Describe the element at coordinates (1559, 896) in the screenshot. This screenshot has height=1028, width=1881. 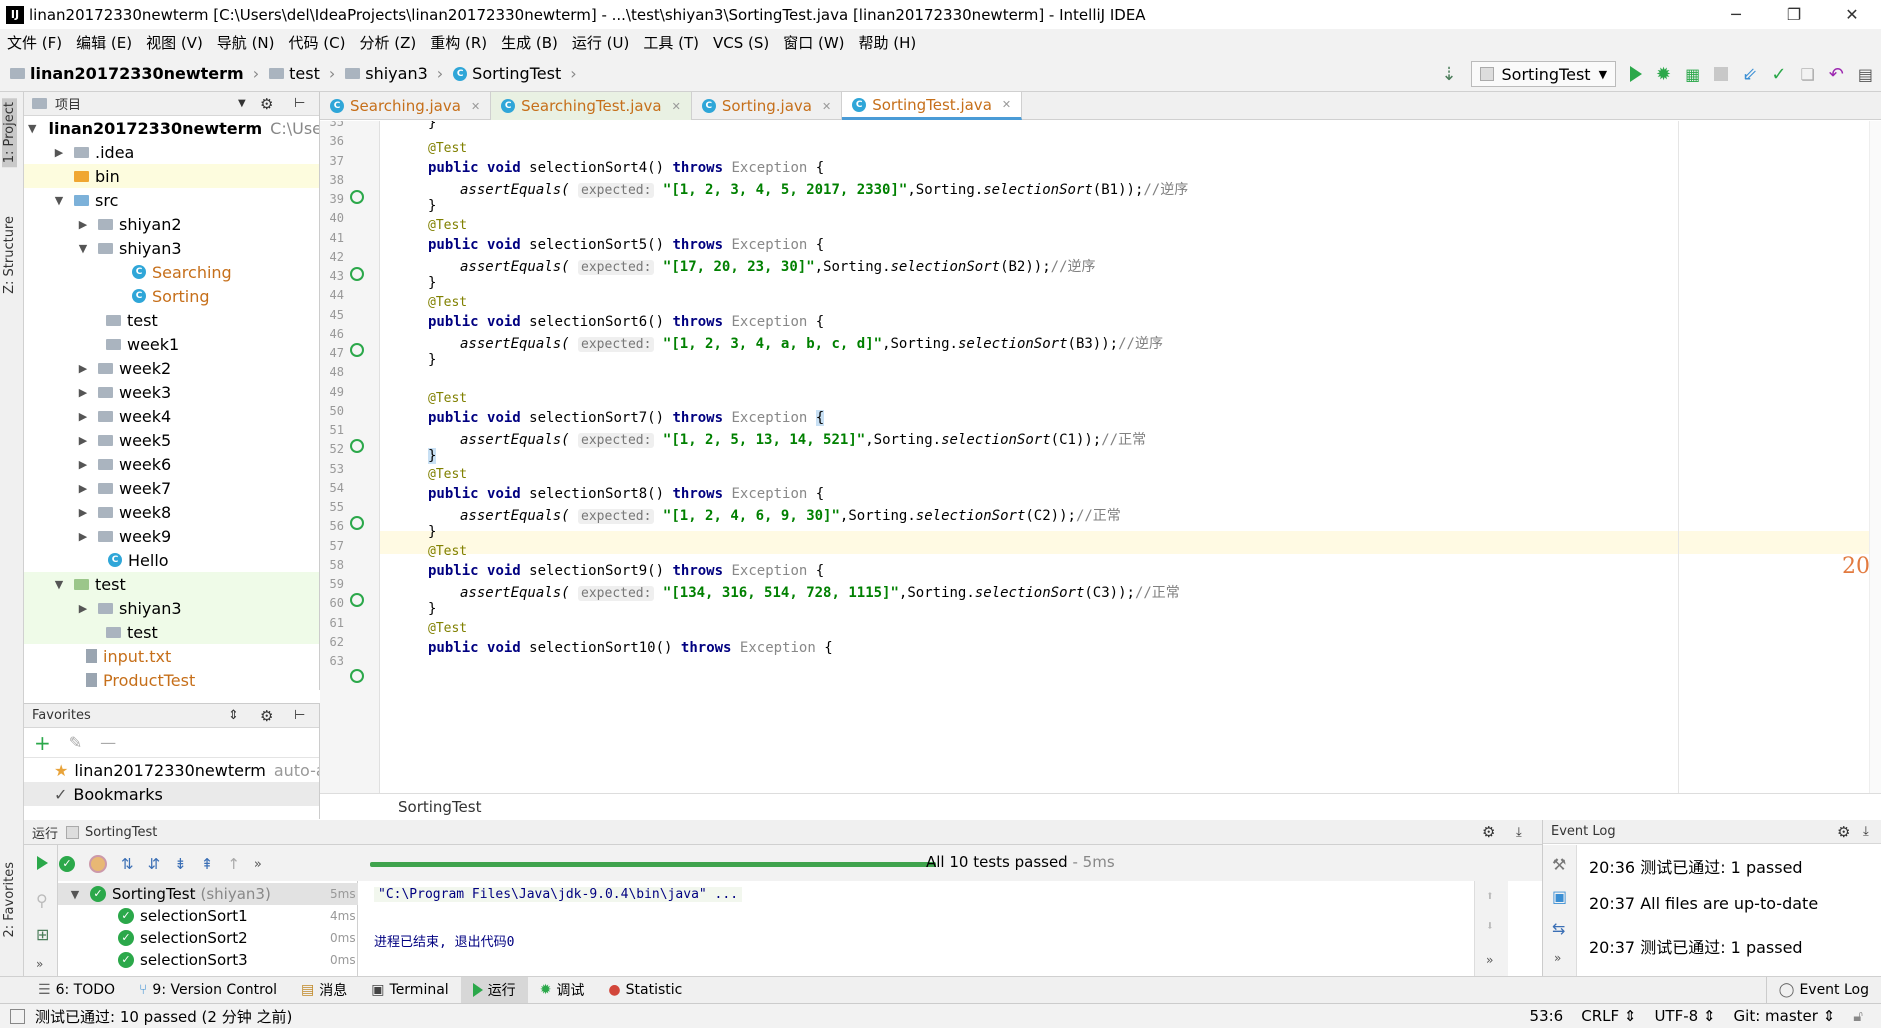
I see `message-icon: ▣` at that location.